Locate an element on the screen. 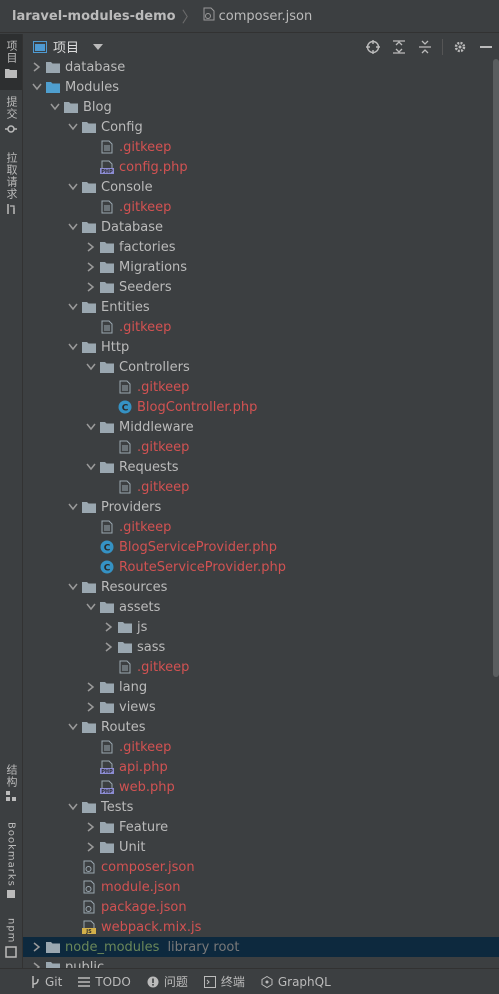 The width and height of the screenshot is (499, 994). scrollbar is located at coordinates (496, 368).